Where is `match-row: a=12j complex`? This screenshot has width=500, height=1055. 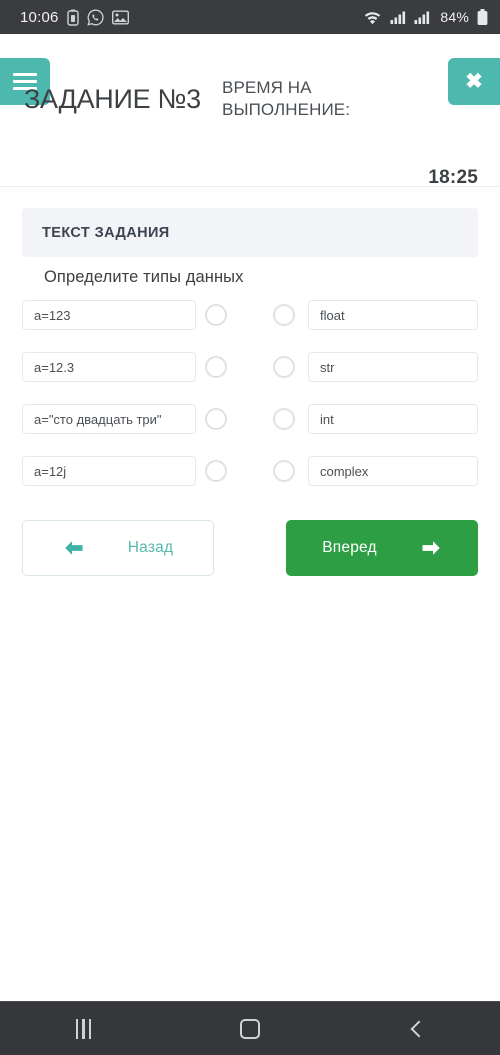
match-row: a=12j complex is located at coordinates (250, 476).